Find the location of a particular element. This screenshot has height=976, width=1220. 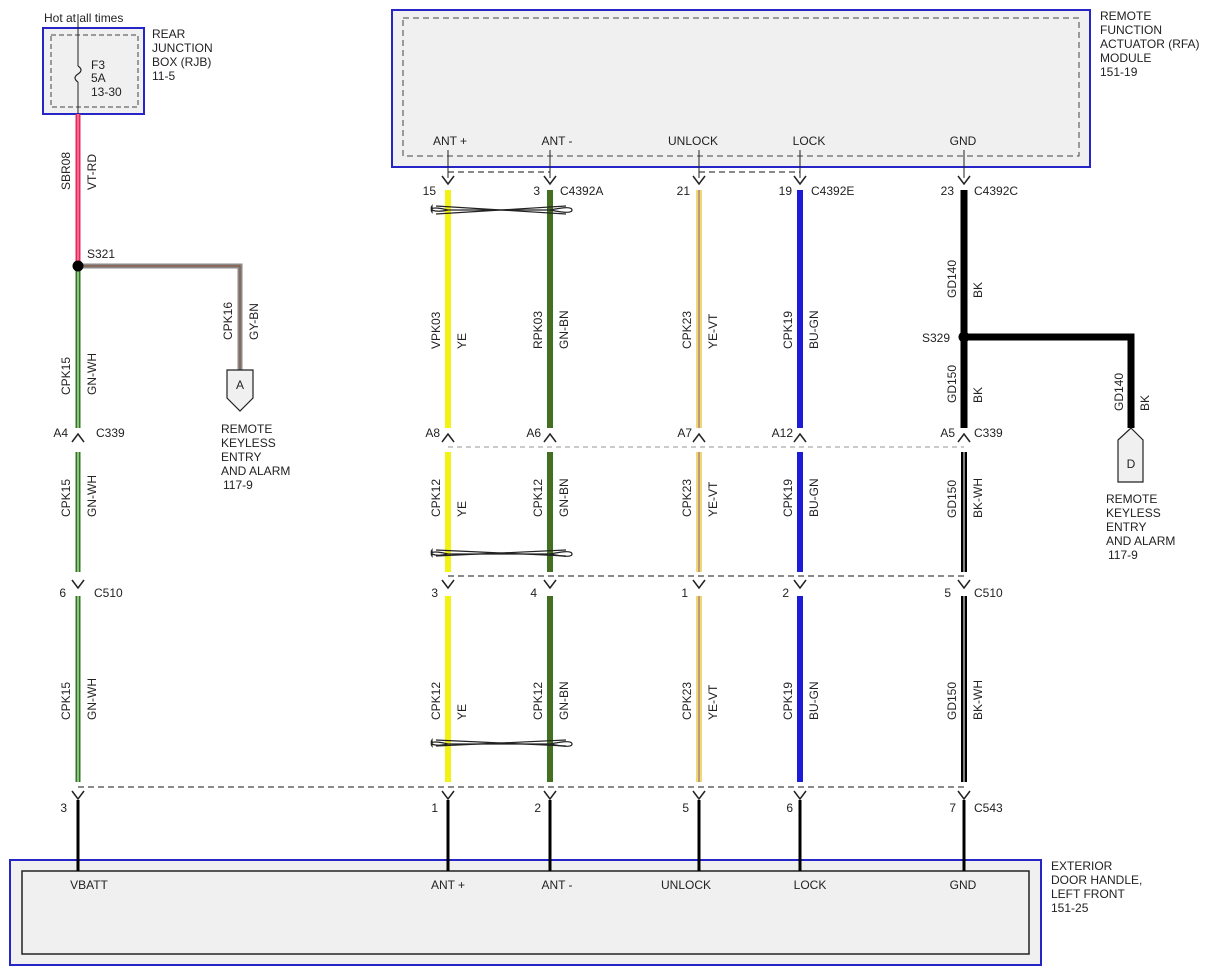

rfa-title-1: REMOTE is located at coordinates (1125, 16).